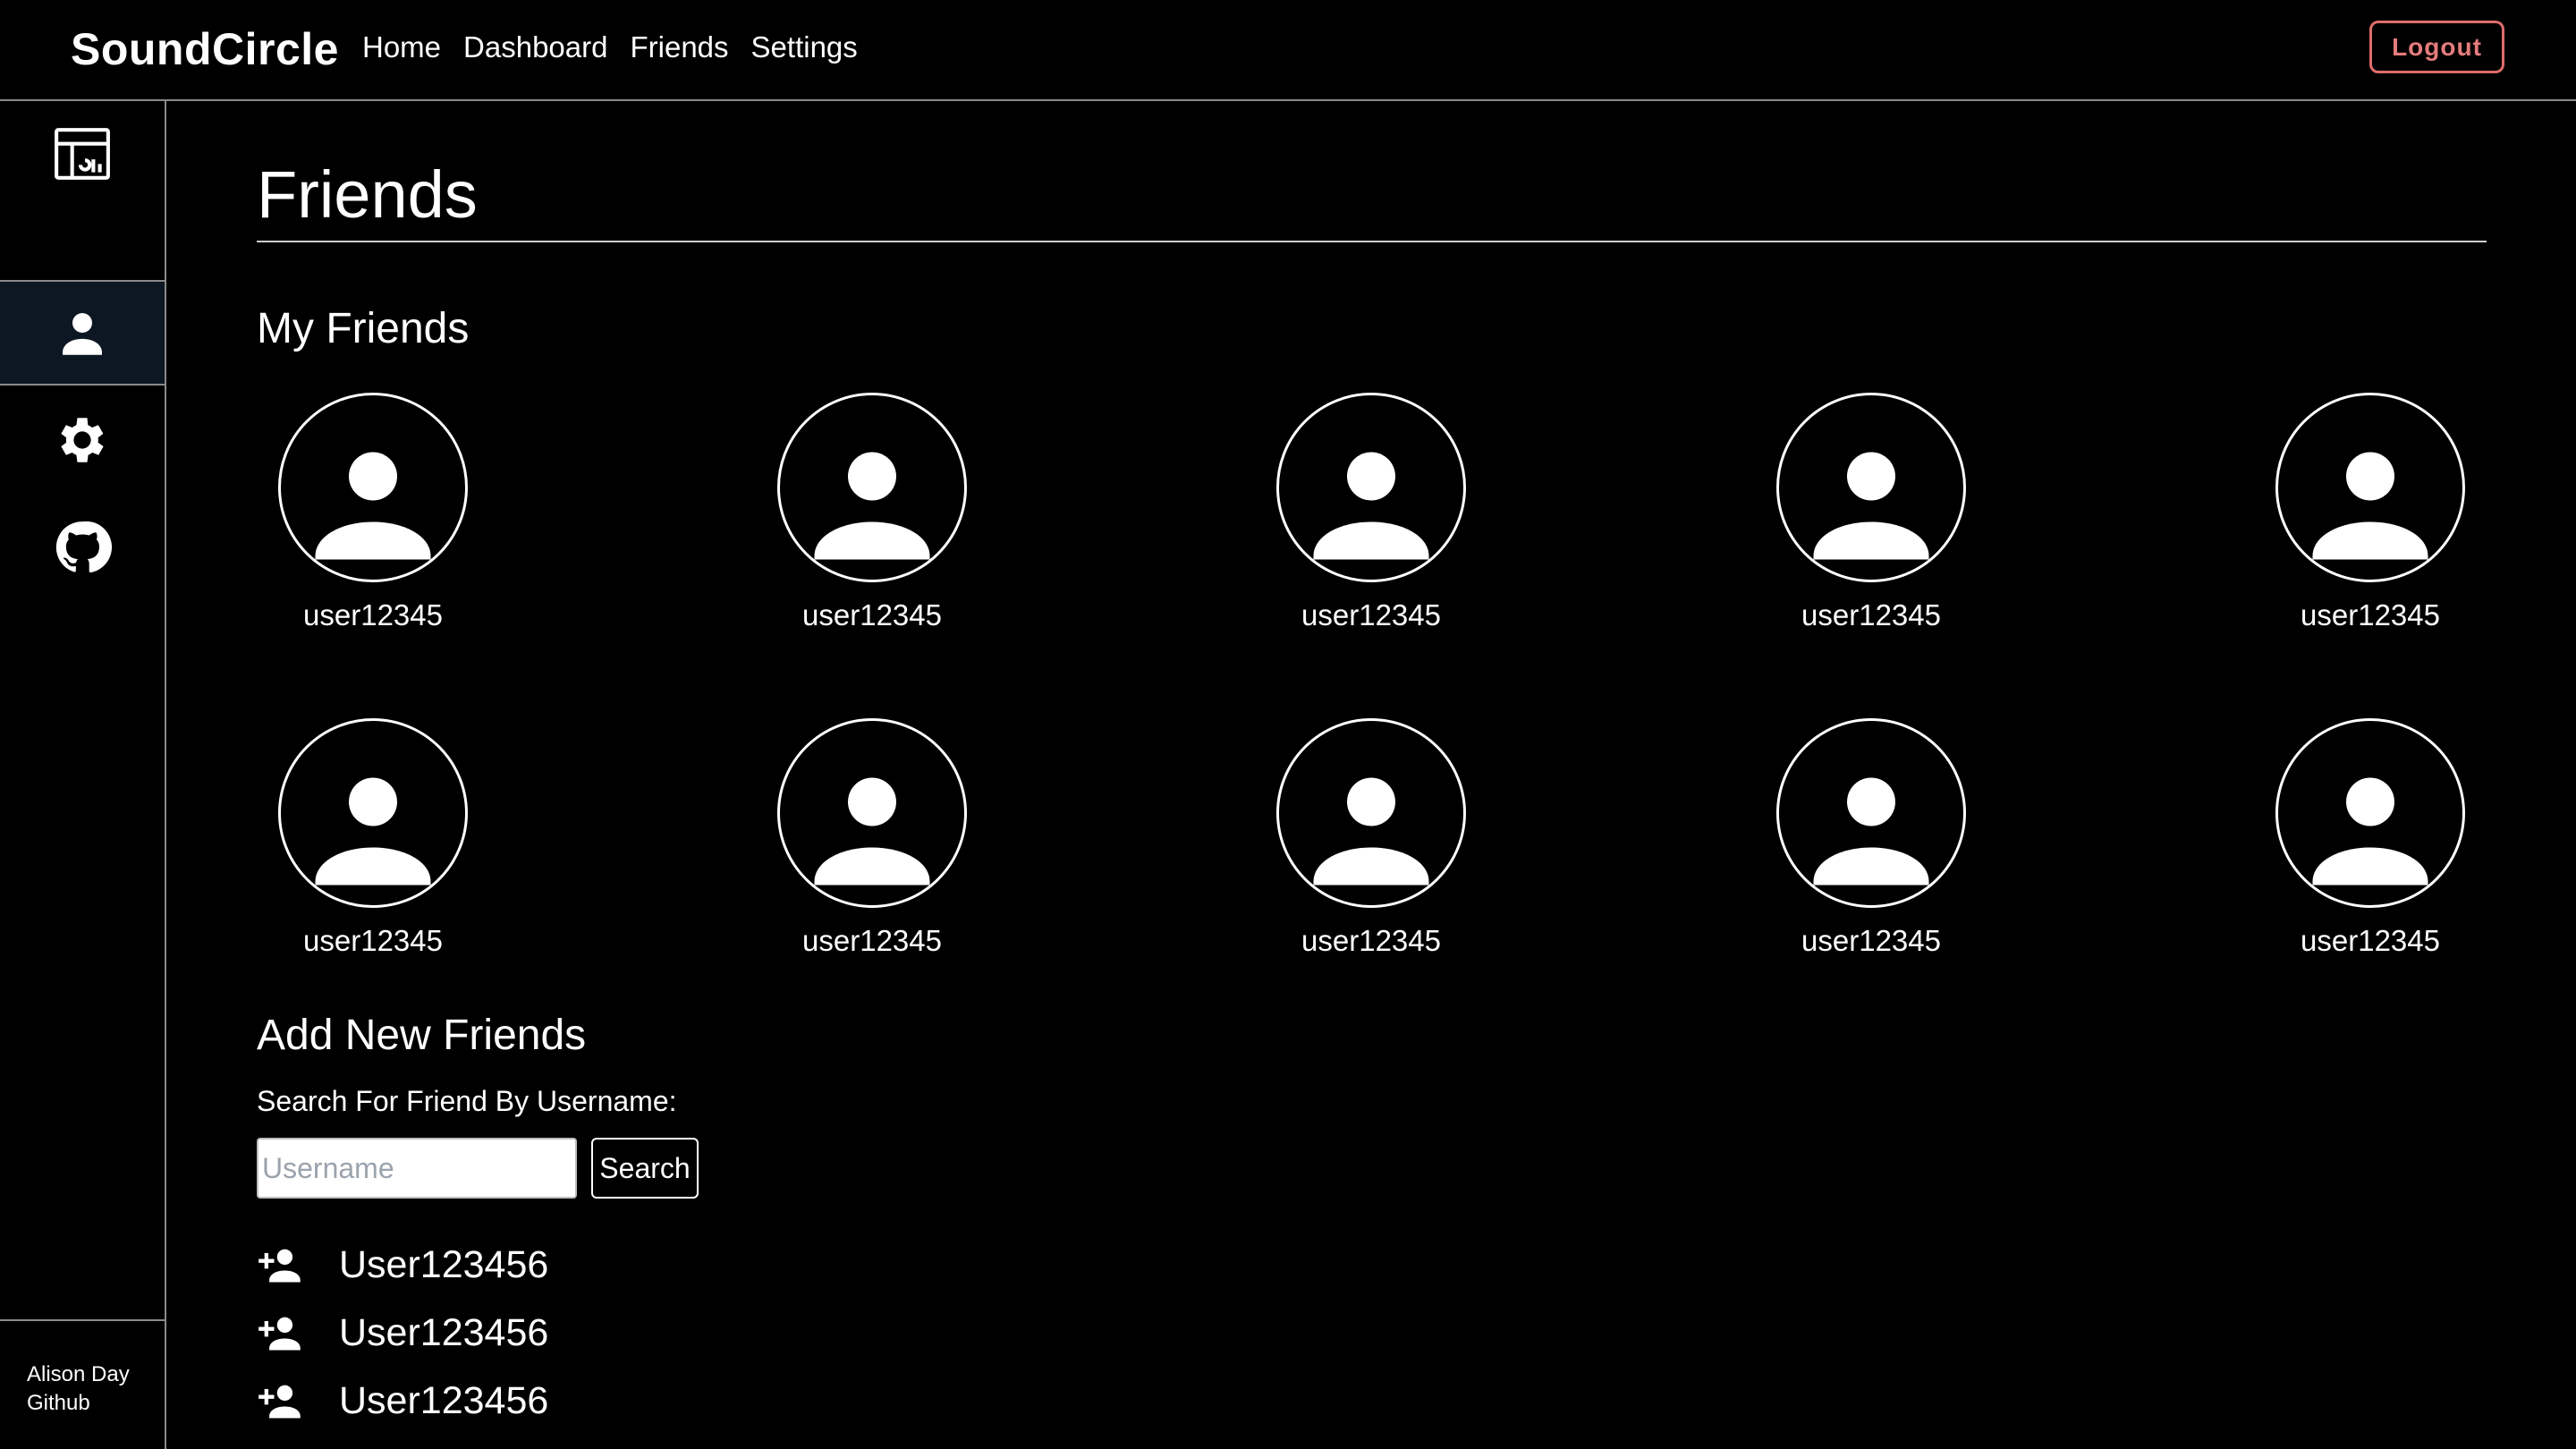 Image resolution: width=2576 pixels, height=1449 pixels. I want to click on add-friends-title: Add New Friends, so click(422, 1035).